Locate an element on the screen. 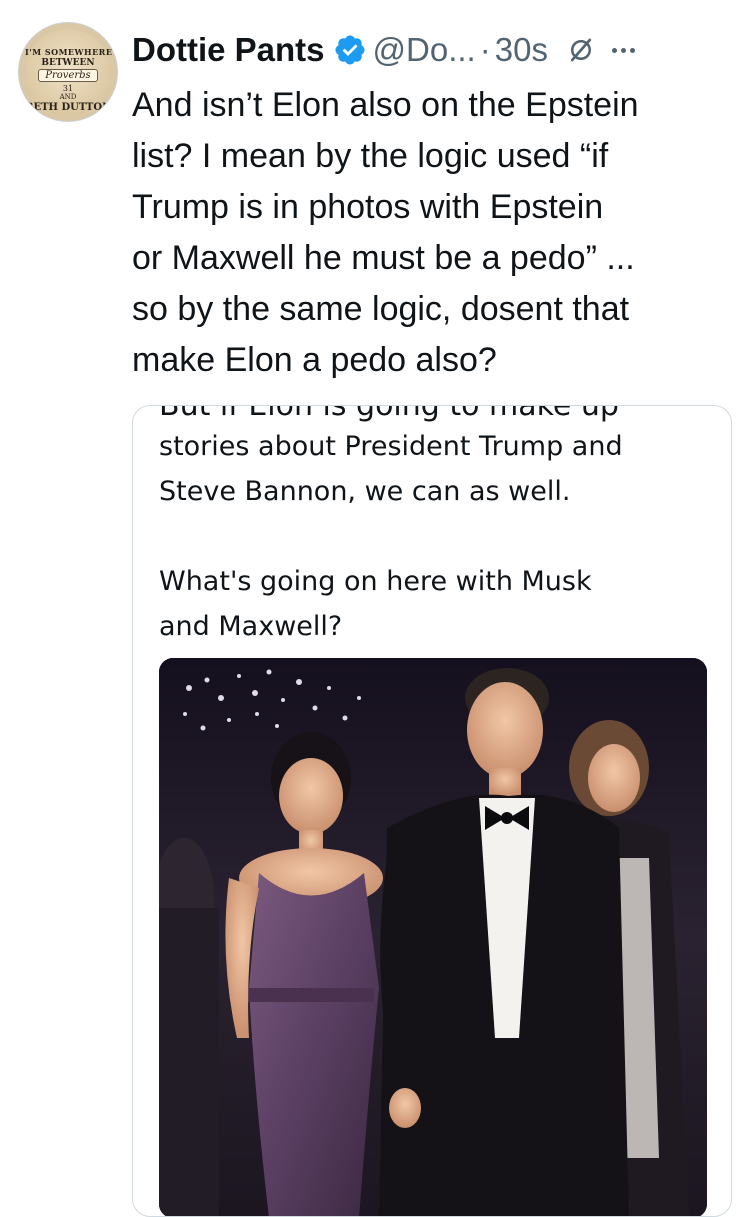  timestamp: 30s is located at coordinates (521, 50).